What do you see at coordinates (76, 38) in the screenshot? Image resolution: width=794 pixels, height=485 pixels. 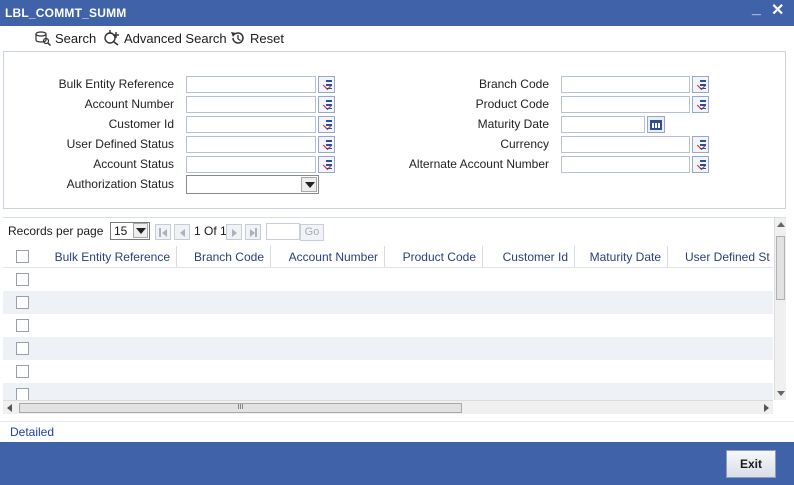 I see `search-label: Search` at bounding box center [76, 38].